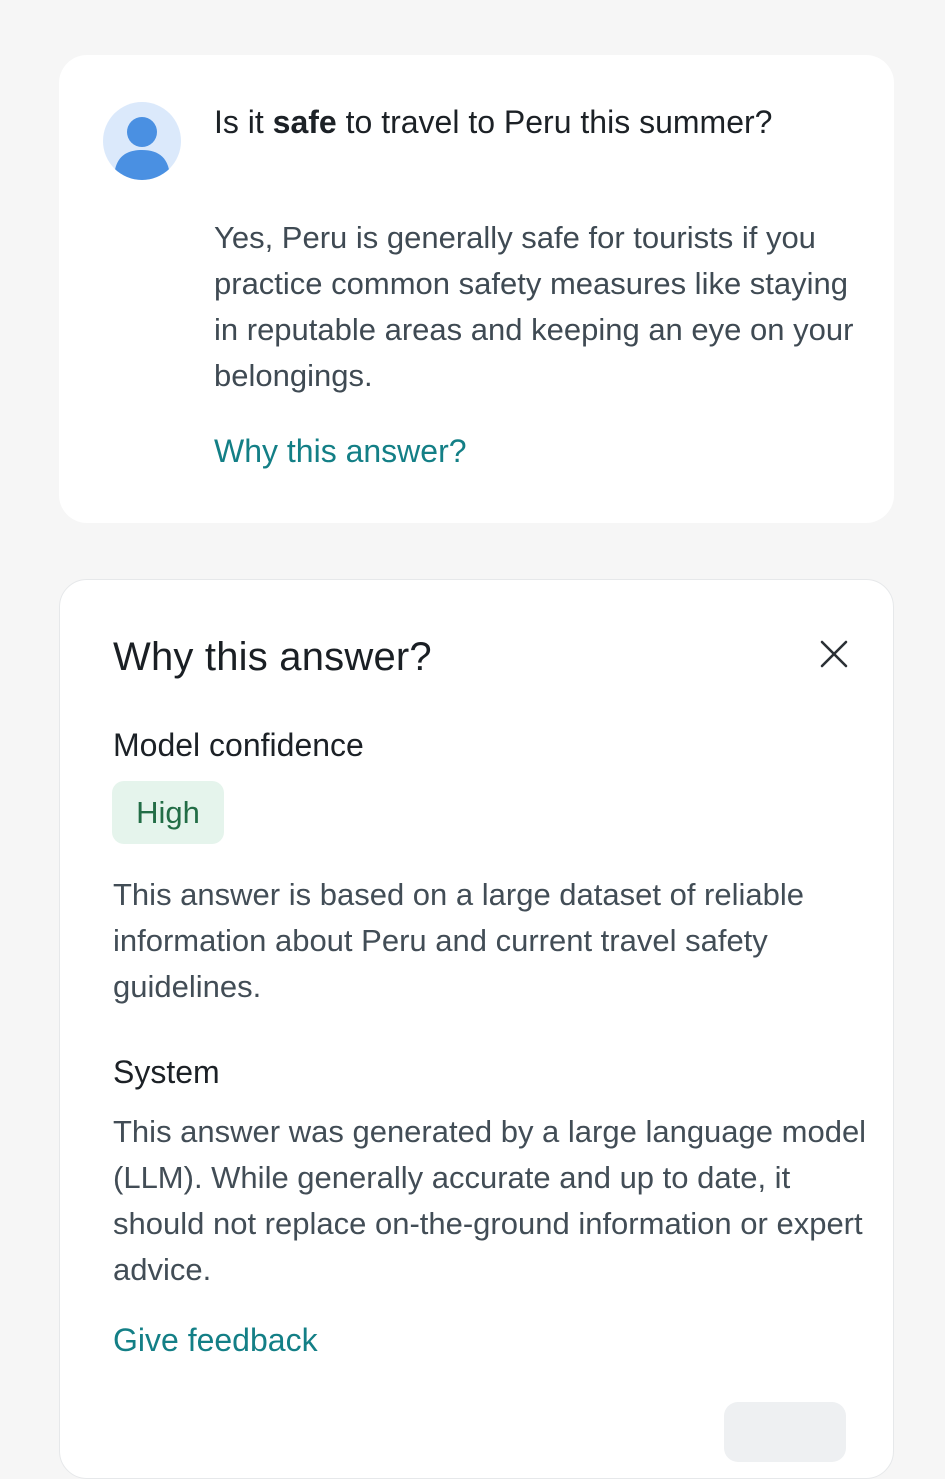 The image size is (945, 1479). Describe the element at coordinates (238, 745) in the screenshot. I see `model-confidence-heading: Model confidence` at that location.